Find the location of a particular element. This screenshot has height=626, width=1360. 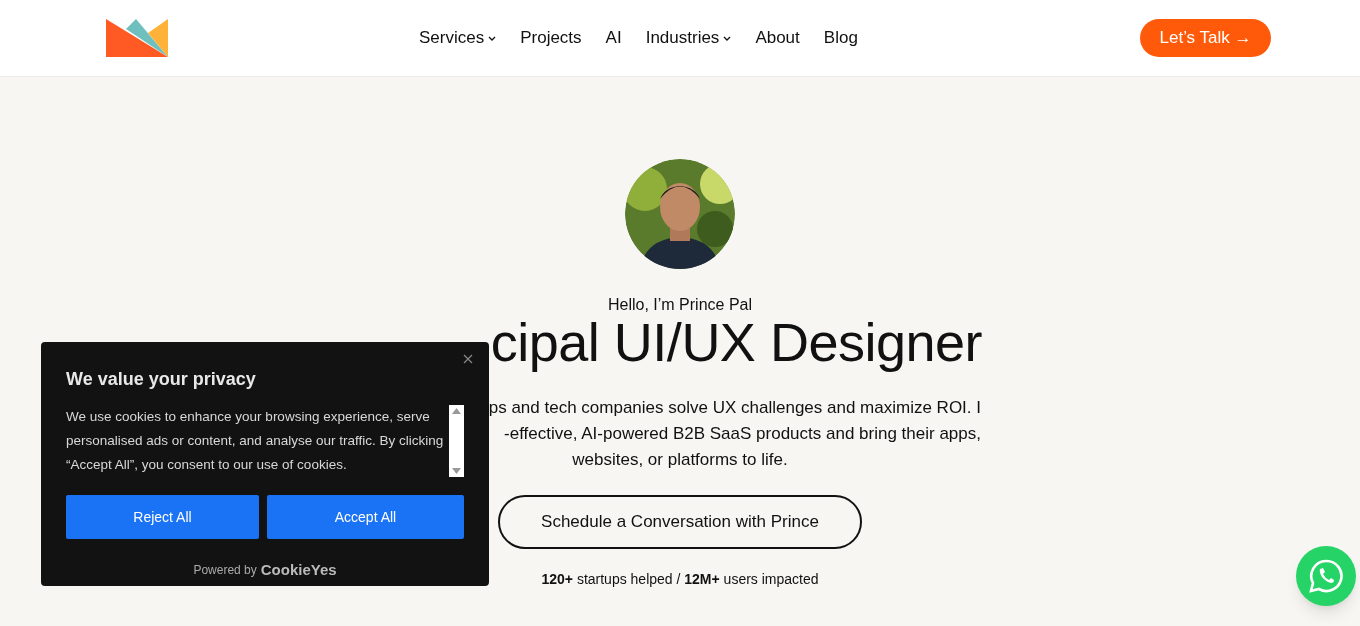

hero-title: cipal UI/UX Designer is located at coordinates (736, 342).